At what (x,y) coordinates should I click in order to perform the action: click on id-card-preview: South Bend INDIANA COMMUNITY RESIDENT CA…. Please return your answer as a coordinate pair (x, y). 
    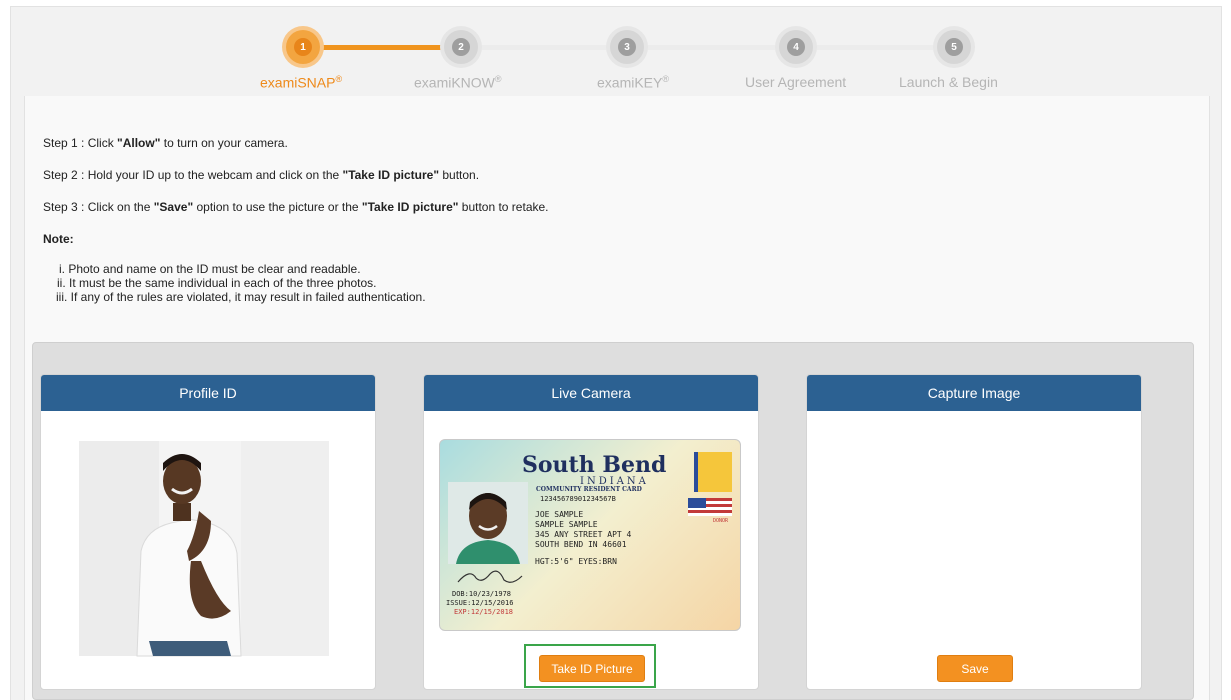
    Looking at the image, I should click on (590, 535).